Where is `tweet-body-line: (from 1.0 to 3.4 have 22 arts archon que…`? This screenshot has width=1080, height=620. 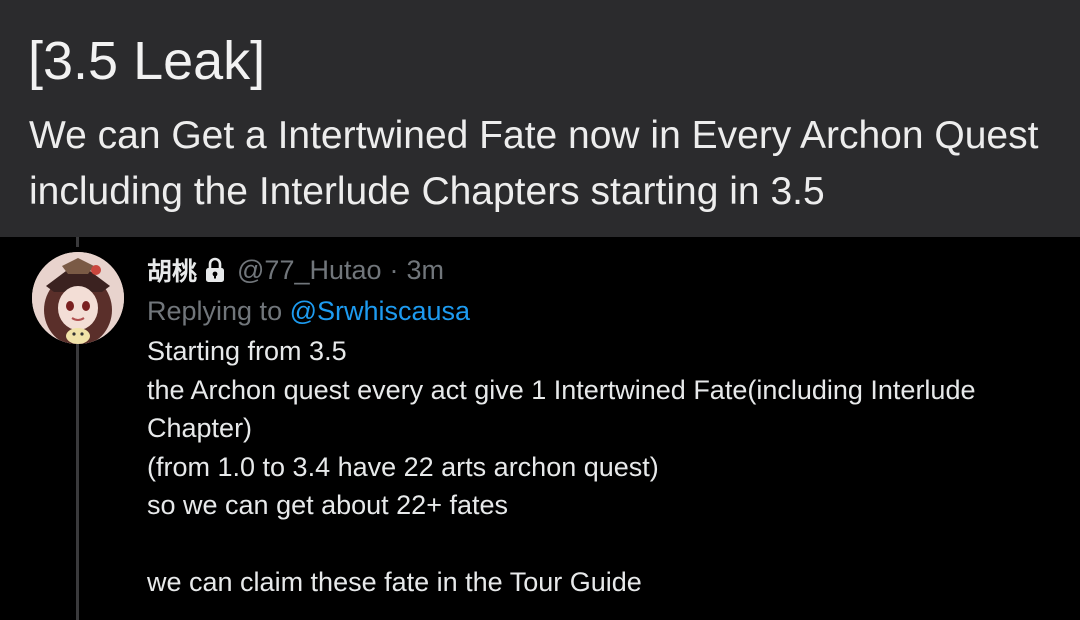 tweet-body-line: (from 1.0 to 3.4 have 22 arts archon que… is located at coordinates (403, 466).